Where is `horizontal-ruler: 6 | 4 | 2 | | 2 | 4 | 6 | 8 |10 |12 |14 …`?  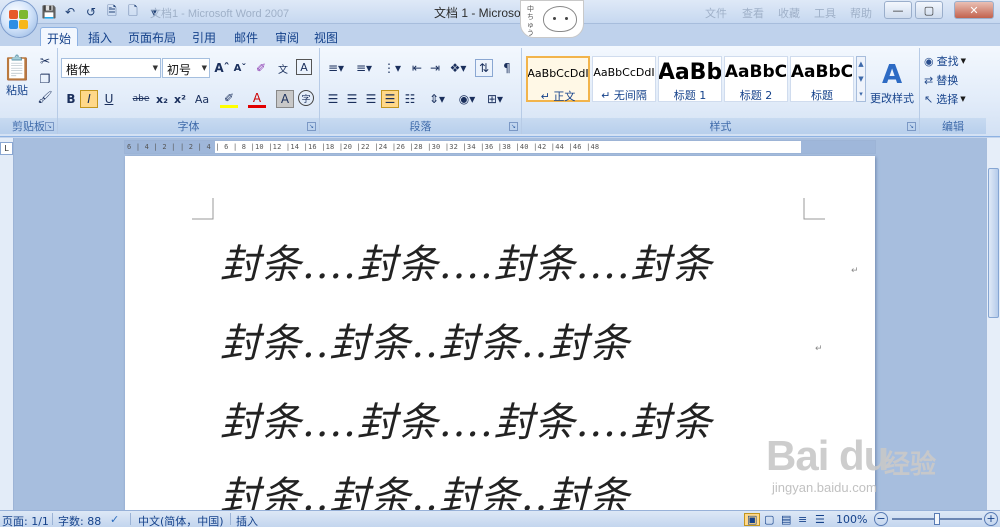 horizontal-ruler: 6 | 4 | 2 | | 2 | 4 | 6 | 8 |10 |12 |14 … is located at coordinates (500, 147).